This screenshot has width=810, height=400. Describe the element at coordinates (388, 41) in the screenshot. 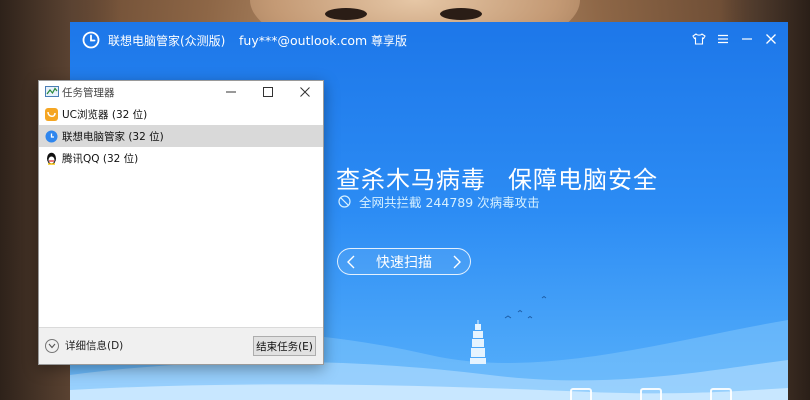

I see `edition-label: 尊享版` at that location.